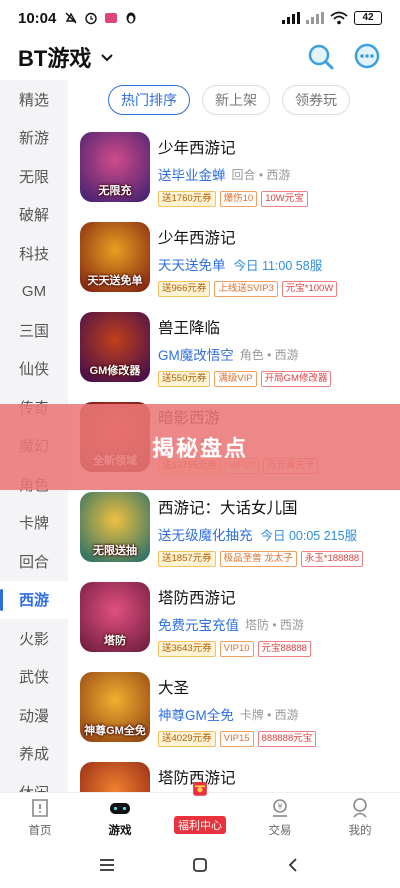 Image resolution: width=400 pixels, height=888 pixels. Describe the element at coordinates (115, 281) in the screenshot. I see `game-cover-caption: 天天送免单` at that location.